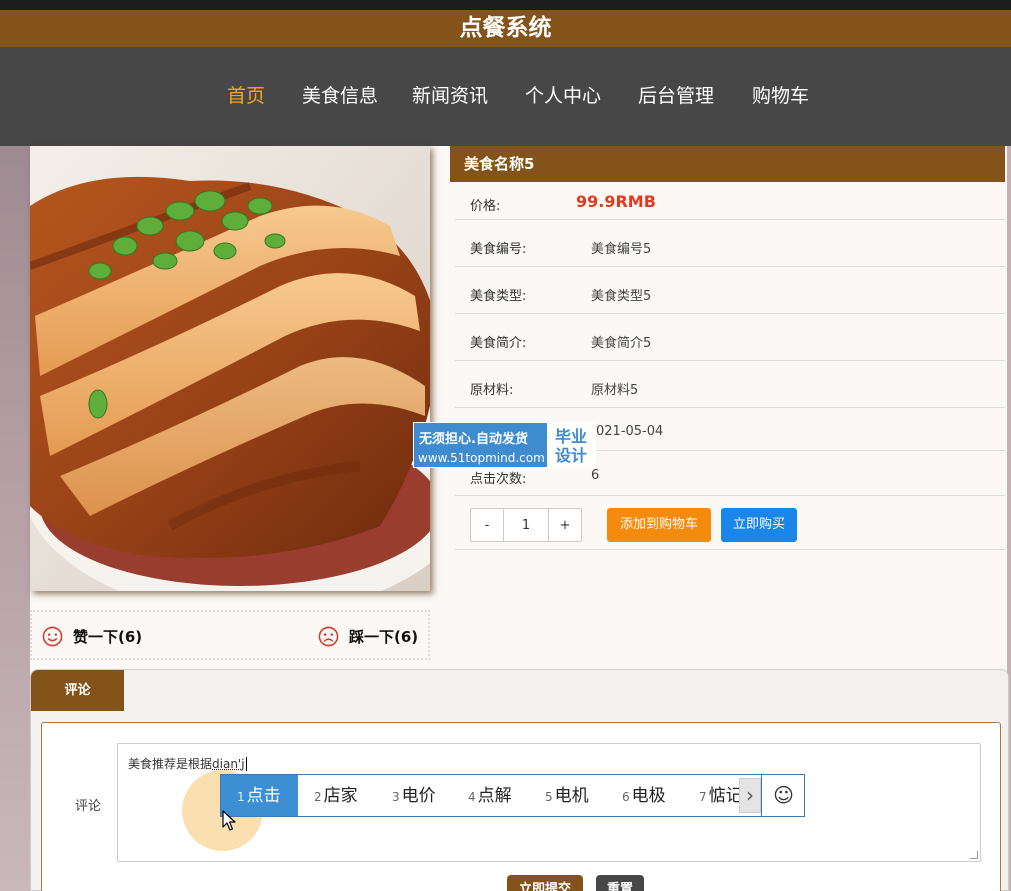 Image resolution: width=1011 pixels, height=891 pixels. What do you see at coordinates (450, 96) in the screenshot?
I see `nav-item-news: 新闻资讯` at bounding box center [450, 96].